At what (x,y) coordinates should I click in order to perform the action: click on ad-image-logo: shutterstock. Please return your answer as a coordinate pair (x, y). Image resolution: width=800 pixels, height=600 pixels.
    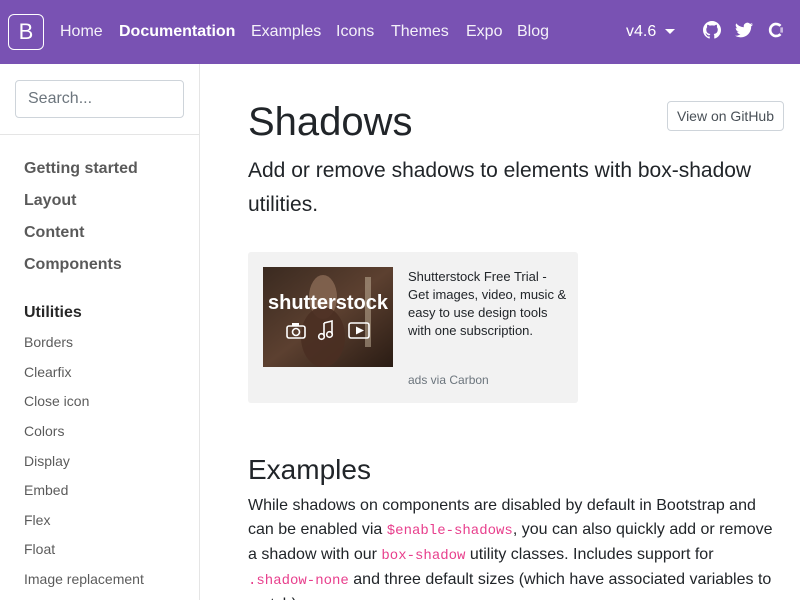
    Looking at the image, I should click on (328, 303).